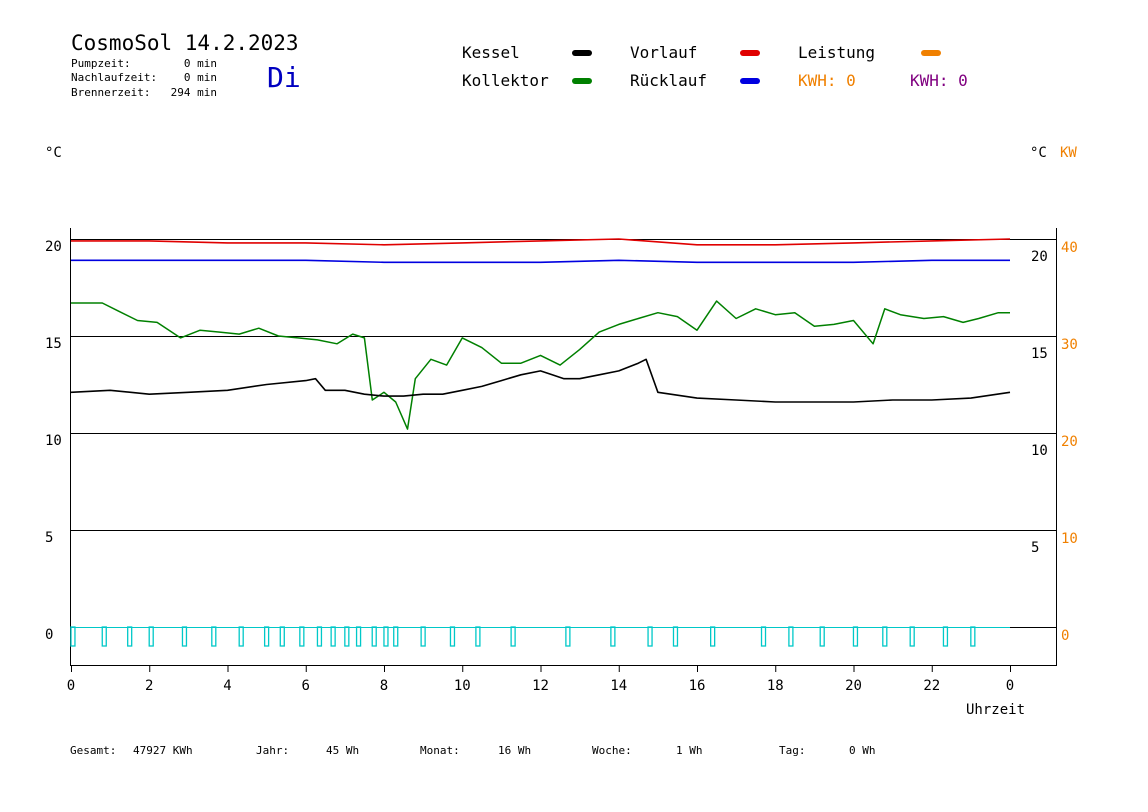  I want to click on right-tick-label: 5, so click(1035, 548).